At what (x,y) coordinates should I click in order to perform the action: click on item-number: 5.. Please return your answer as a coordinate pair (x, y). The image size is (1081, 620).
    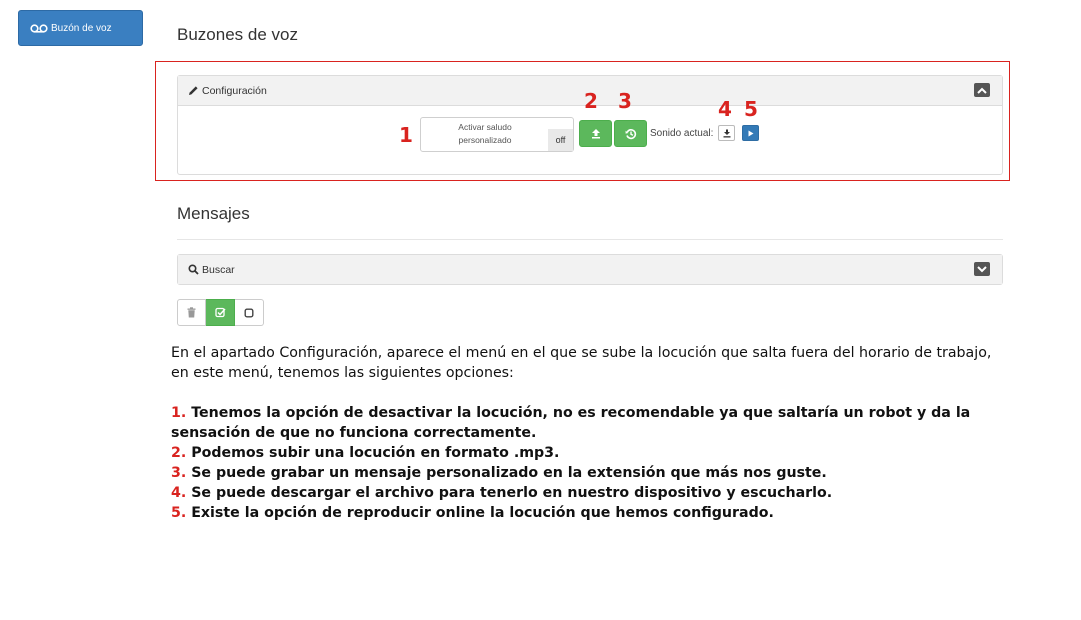
    Looking at the image, I should click on (179, 513).